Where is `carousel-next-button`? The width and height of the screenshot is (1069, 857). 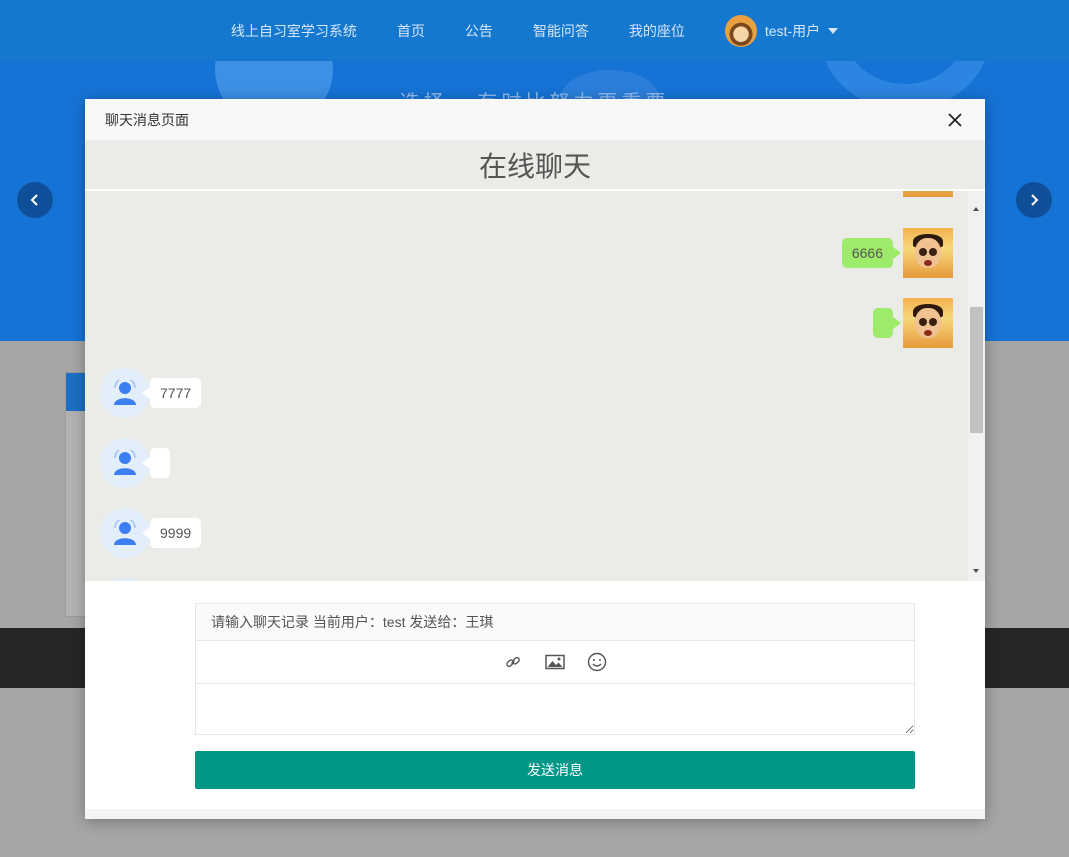 carousel-next-button is located at coordinates (1034, 200).